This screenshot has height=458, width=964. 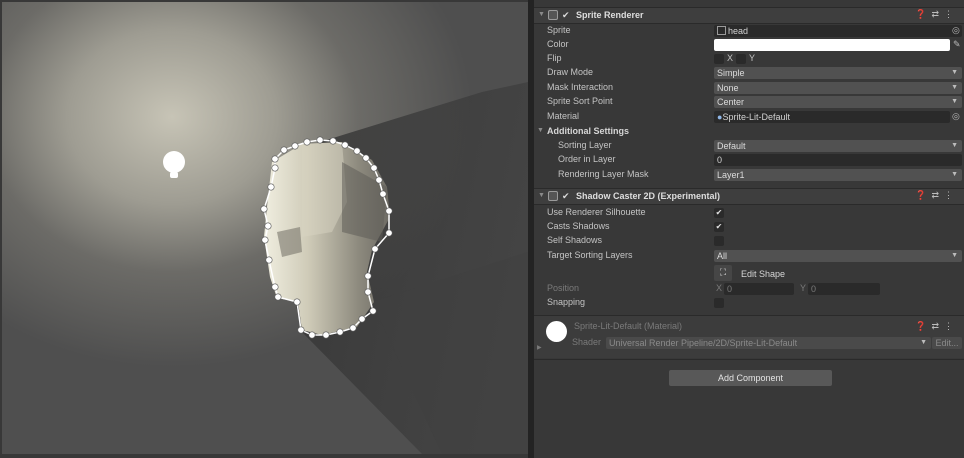 I want to click on color-label: Color, so click(x=558, y=44).